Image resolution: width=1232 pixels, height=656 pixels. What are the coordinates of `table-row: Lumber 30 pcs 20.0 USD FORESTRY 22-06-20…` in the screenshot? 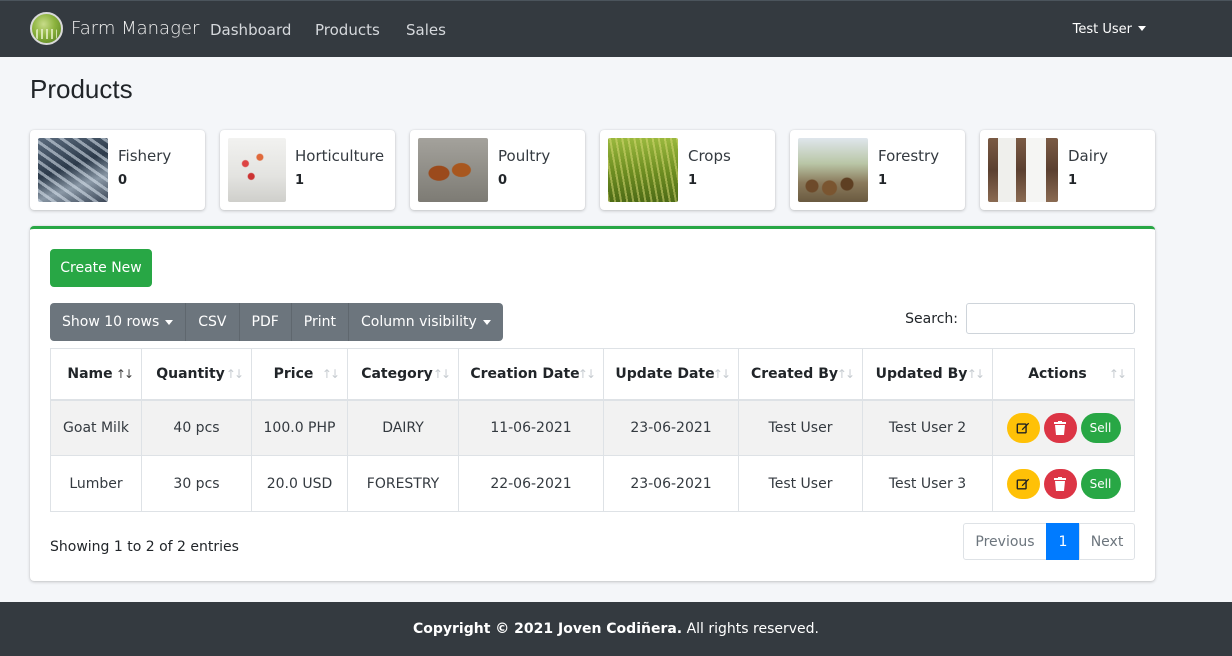 It's located at (592, 483).